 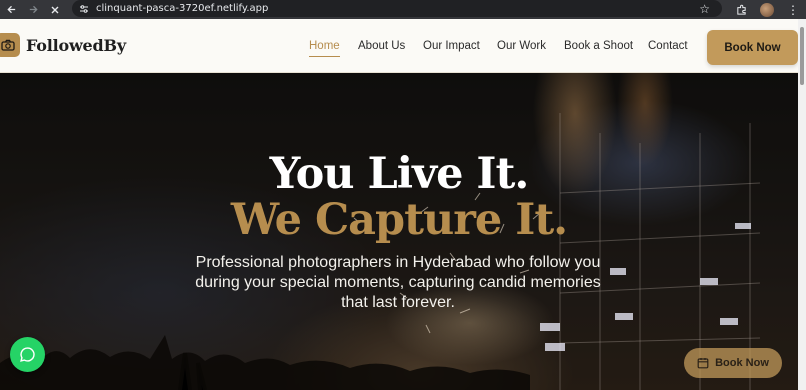 What do you see at coordinates (752, 47) in the screenshot?
I see `book-now-button: Book Now` at bounding box center [752, 47].